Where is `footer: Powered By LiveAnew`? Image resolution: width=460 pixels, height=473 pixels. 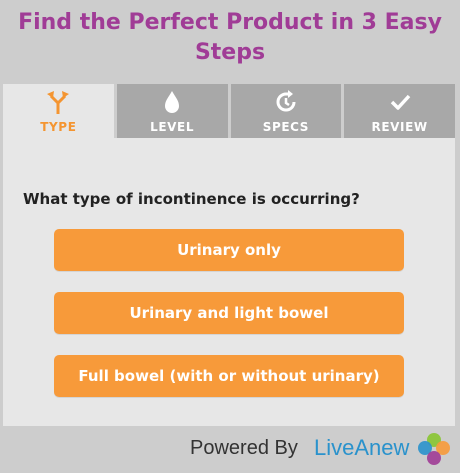 footer: Powered By LiveAnew is located at coordinates (230, 451).